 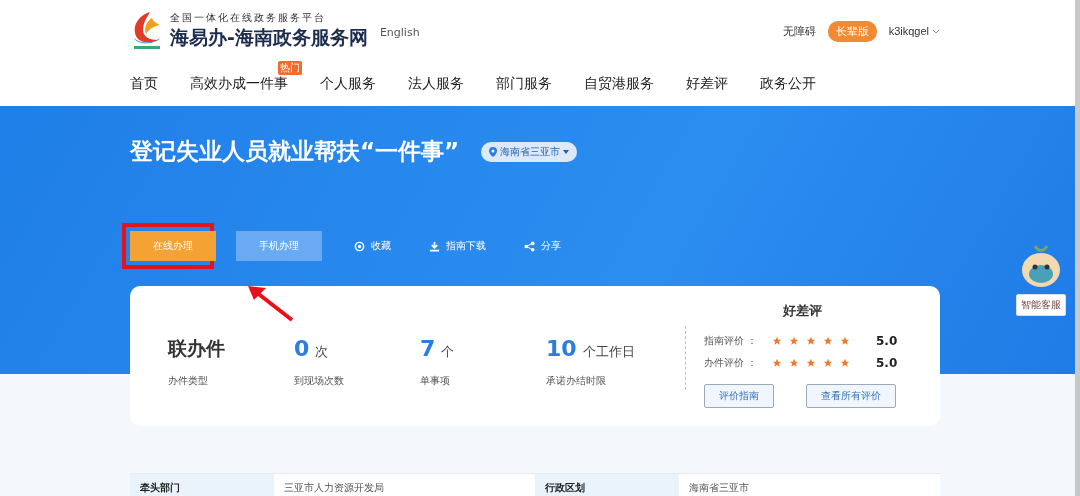 What do you see at coordinates (788, 84) in the screenshot?
I see `nav-item: 政务公开` at bounding box center [788, 84].